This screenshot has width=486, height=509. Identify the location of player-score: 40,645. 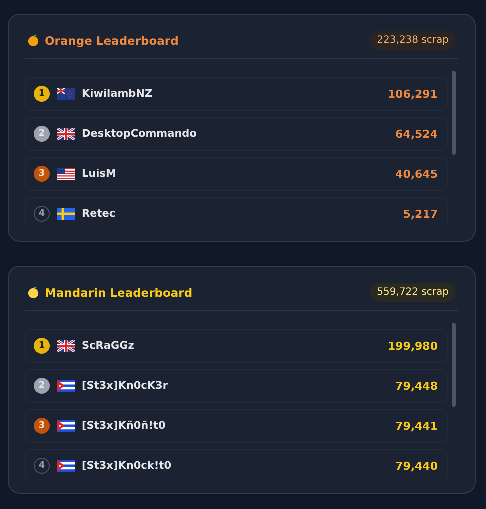
(417, 174).